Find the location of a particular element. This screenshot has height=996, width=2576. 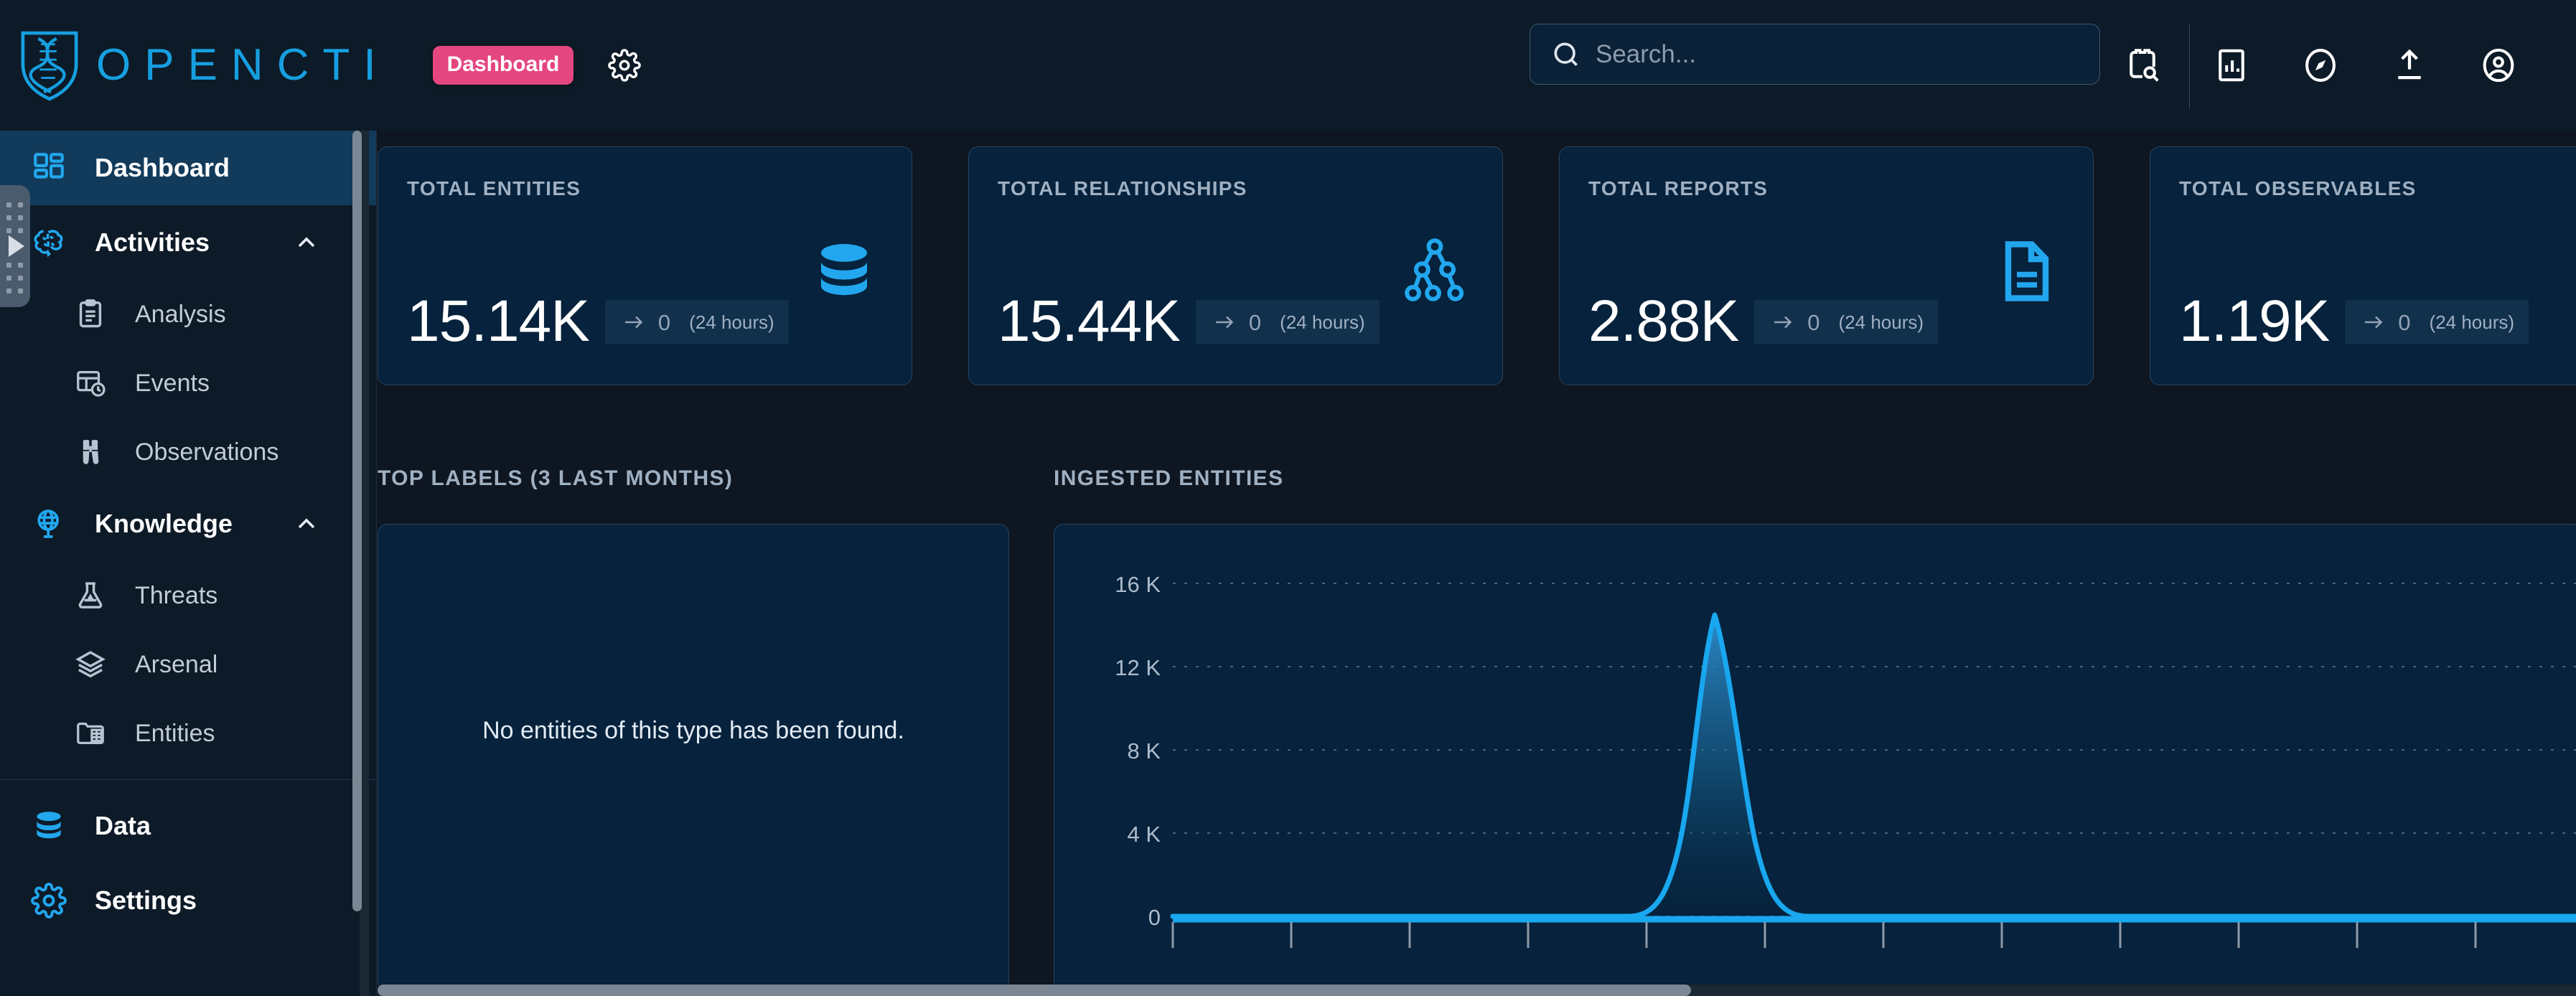

sidebar-item-events: Events is located at coordinates (188, 383).